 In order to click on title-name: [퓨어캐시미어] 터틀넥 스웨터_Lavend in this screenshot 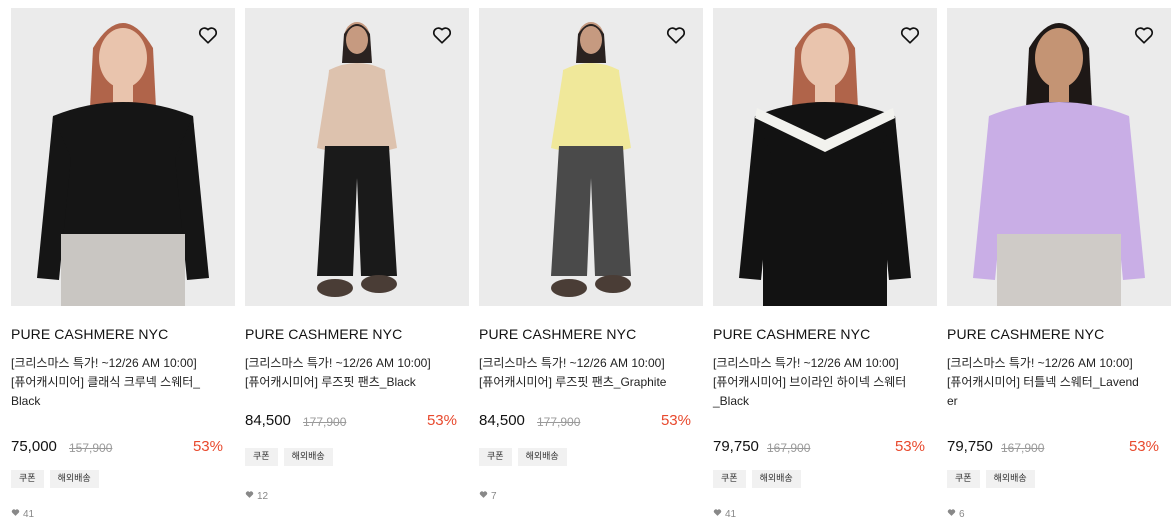, I will do `click(1043, 382)`.